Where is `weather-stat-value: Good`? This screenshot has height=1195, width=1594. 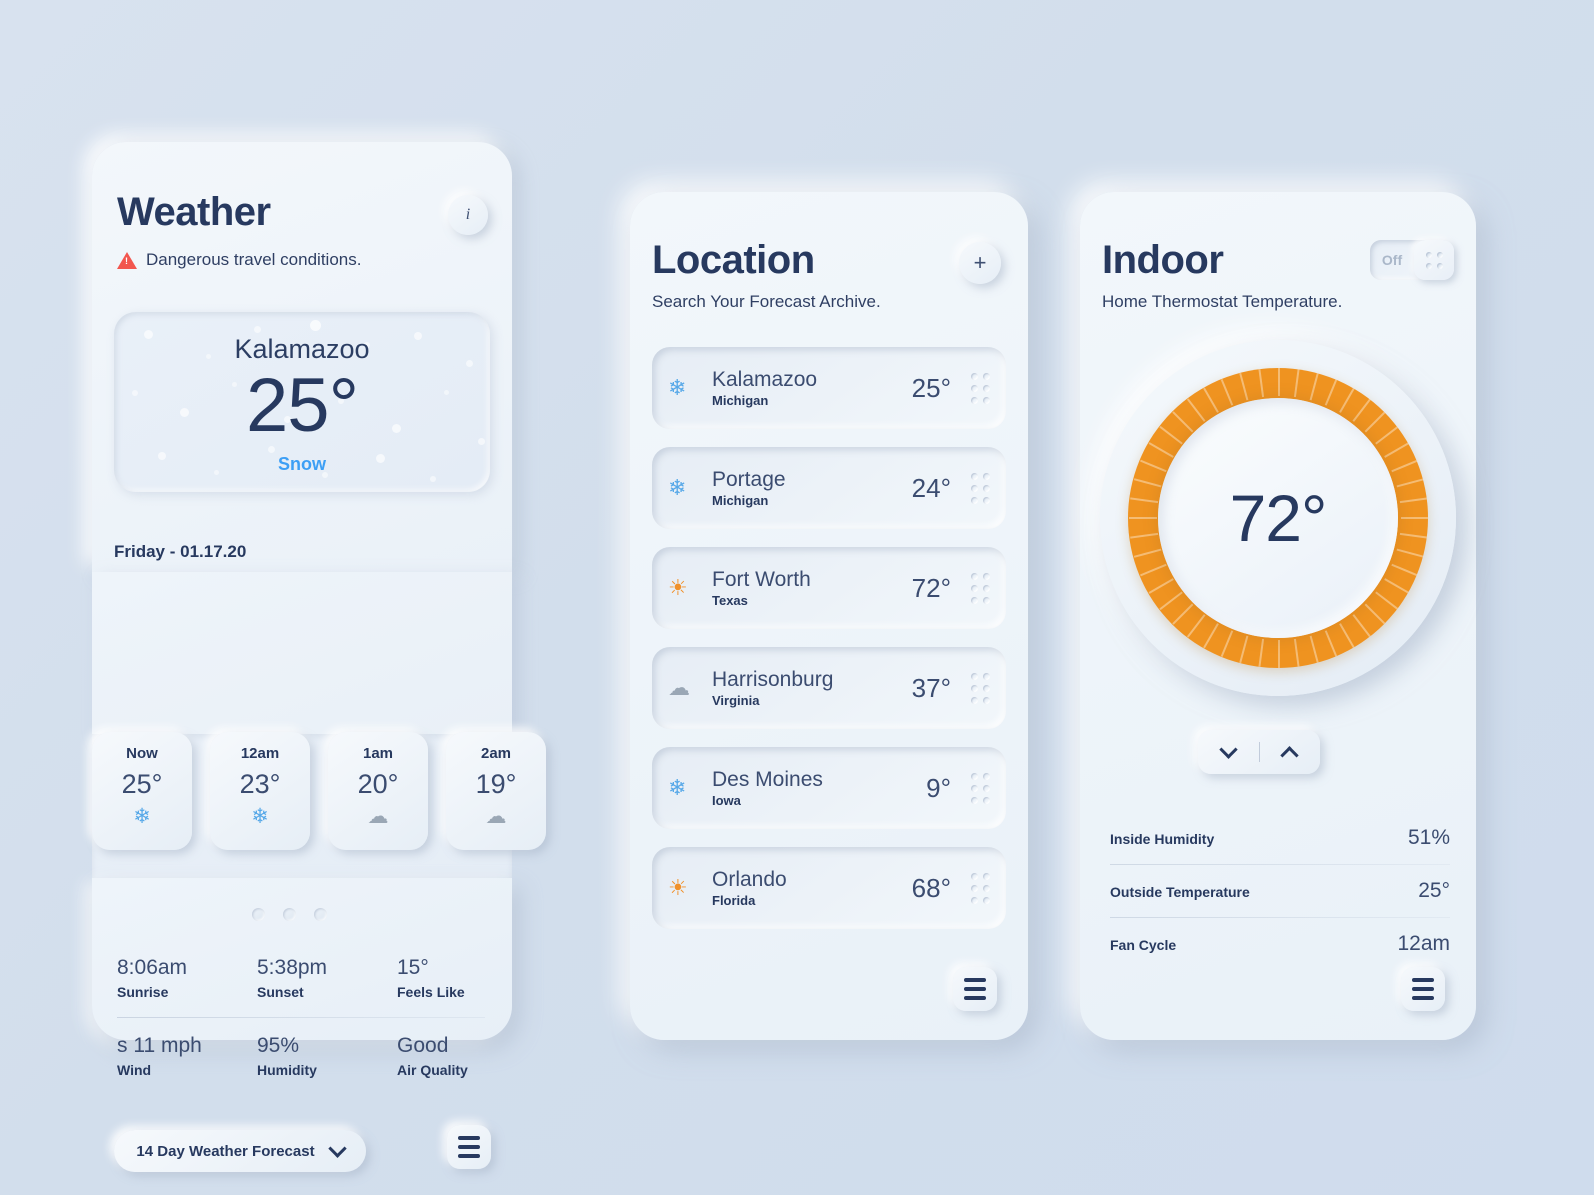 weather-stat-value: Good is located at coordinates (423, 1045).